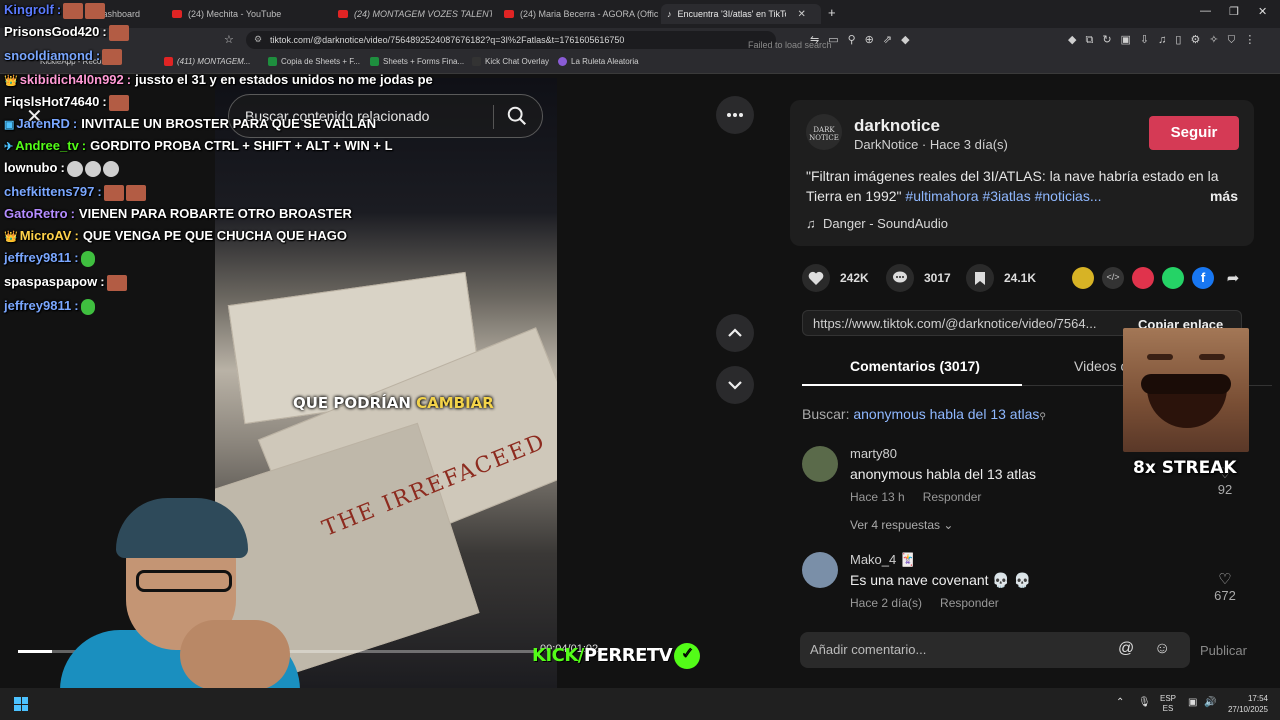 This screenshot has height=720, width=1280. What do you see at coordinates (1144, 702) in the screenshot?
I see `microphone-icon: 🎙` at bounding box center [1144, 702].